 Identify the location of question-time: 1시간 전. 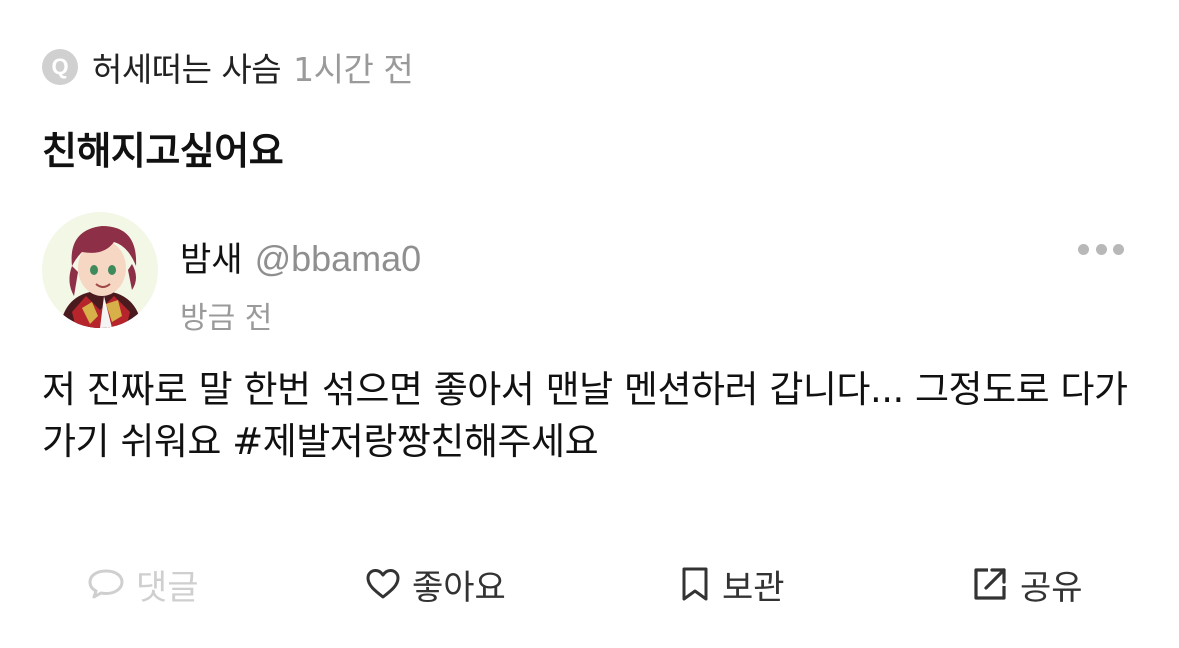
(353, 69).